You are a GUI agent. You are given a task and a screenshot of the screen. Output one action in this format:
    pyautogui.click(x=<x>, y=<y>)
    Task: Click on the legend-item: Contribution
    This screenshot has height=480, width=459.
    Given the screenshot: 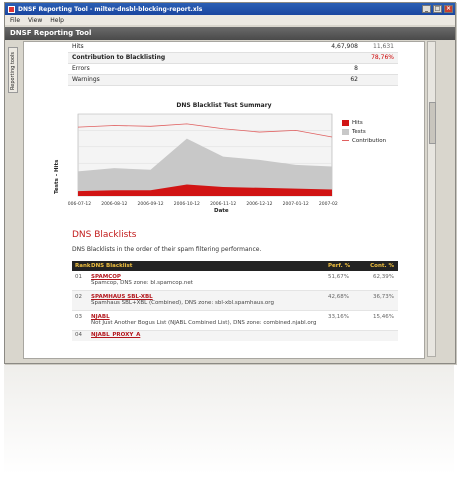 What is the action you would take?
    pyautogui.click(x=364, y=140)
    